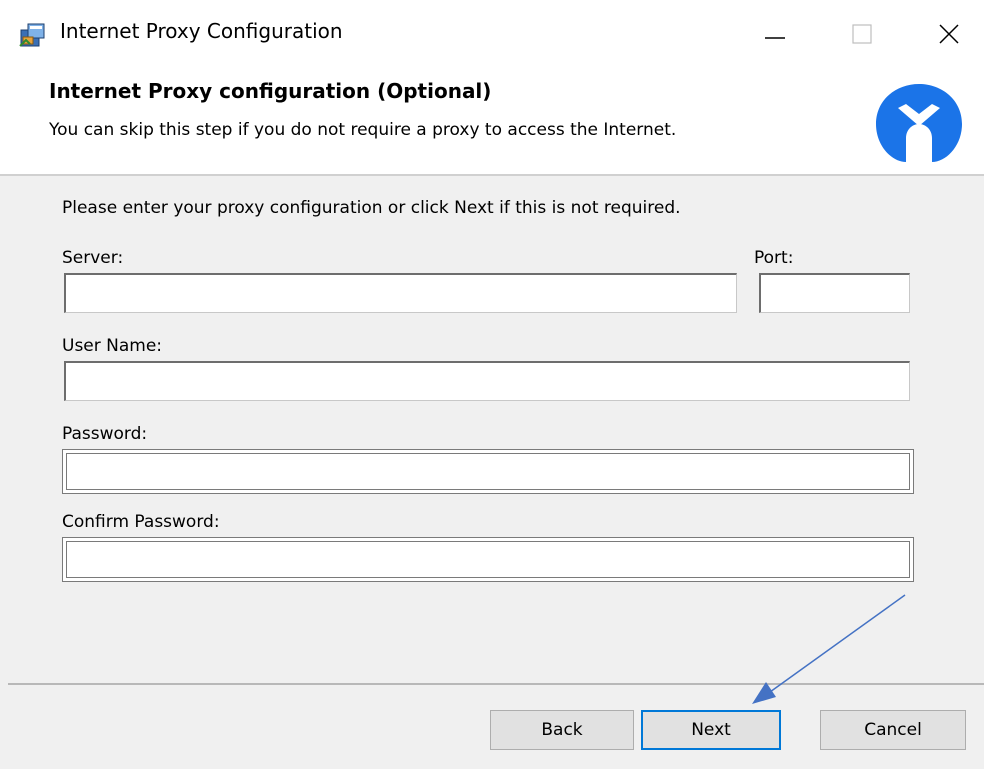 Image resolution: width=984 pixels, height=769 pixels. Describe the element at coordinates (105, 434) in the screenshot. I see `password-label: Password:` at that location.